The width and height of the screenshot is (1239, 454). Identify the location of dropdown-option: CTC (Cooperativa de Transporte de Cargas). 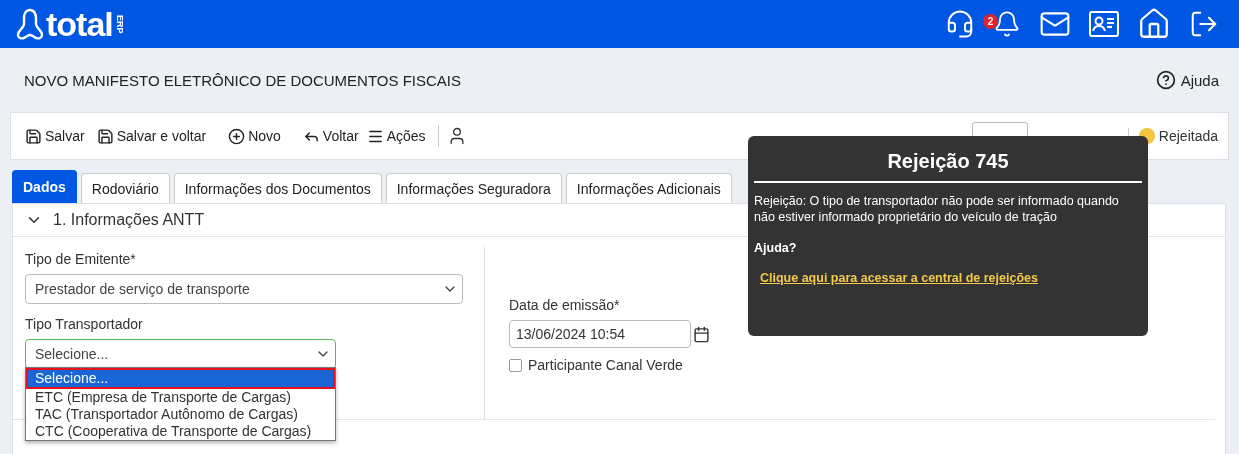
(180, 431).